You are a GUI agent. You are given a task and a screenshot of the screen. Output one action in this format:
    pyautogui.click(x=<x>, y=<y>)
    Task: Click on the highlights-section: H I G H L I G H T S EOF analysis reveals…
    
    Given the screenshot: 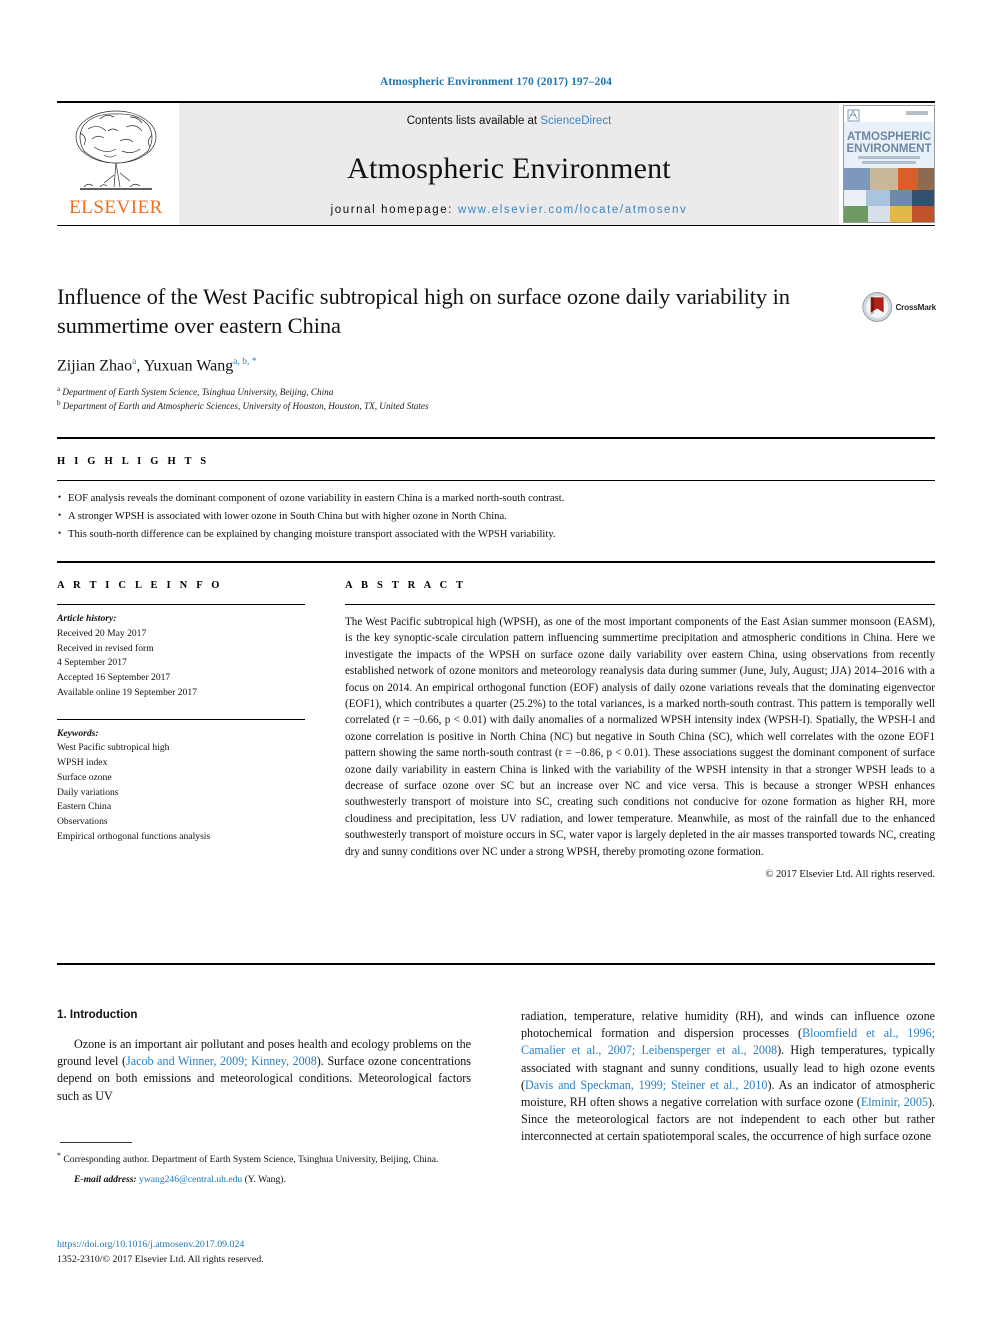 What is the action you would take?
    pyautogui.click(x=496, y=500)
    